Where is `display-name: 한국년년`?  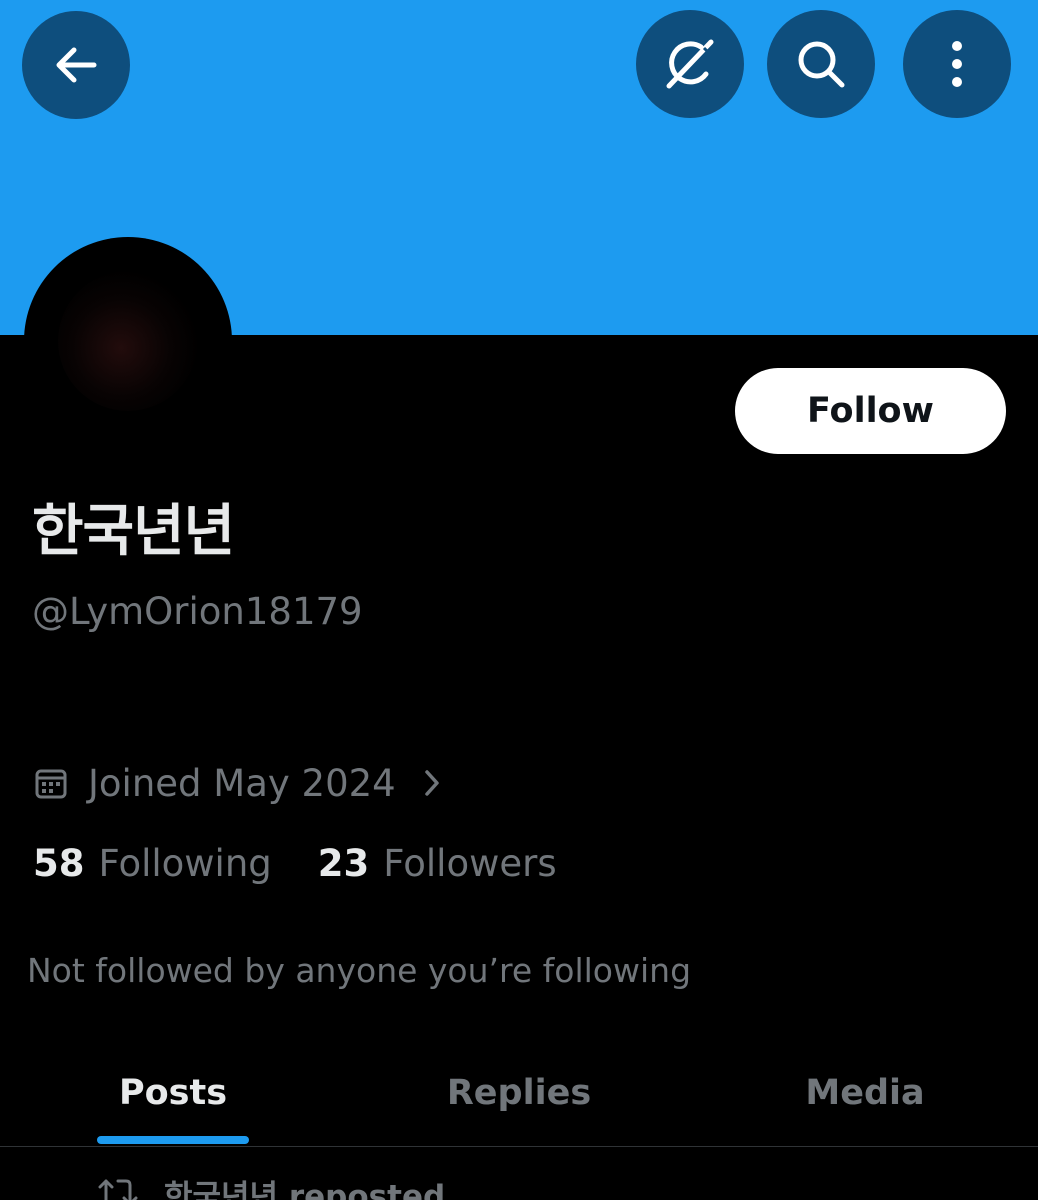
display-name: 한국년년 is located at coordinates (133, 531).